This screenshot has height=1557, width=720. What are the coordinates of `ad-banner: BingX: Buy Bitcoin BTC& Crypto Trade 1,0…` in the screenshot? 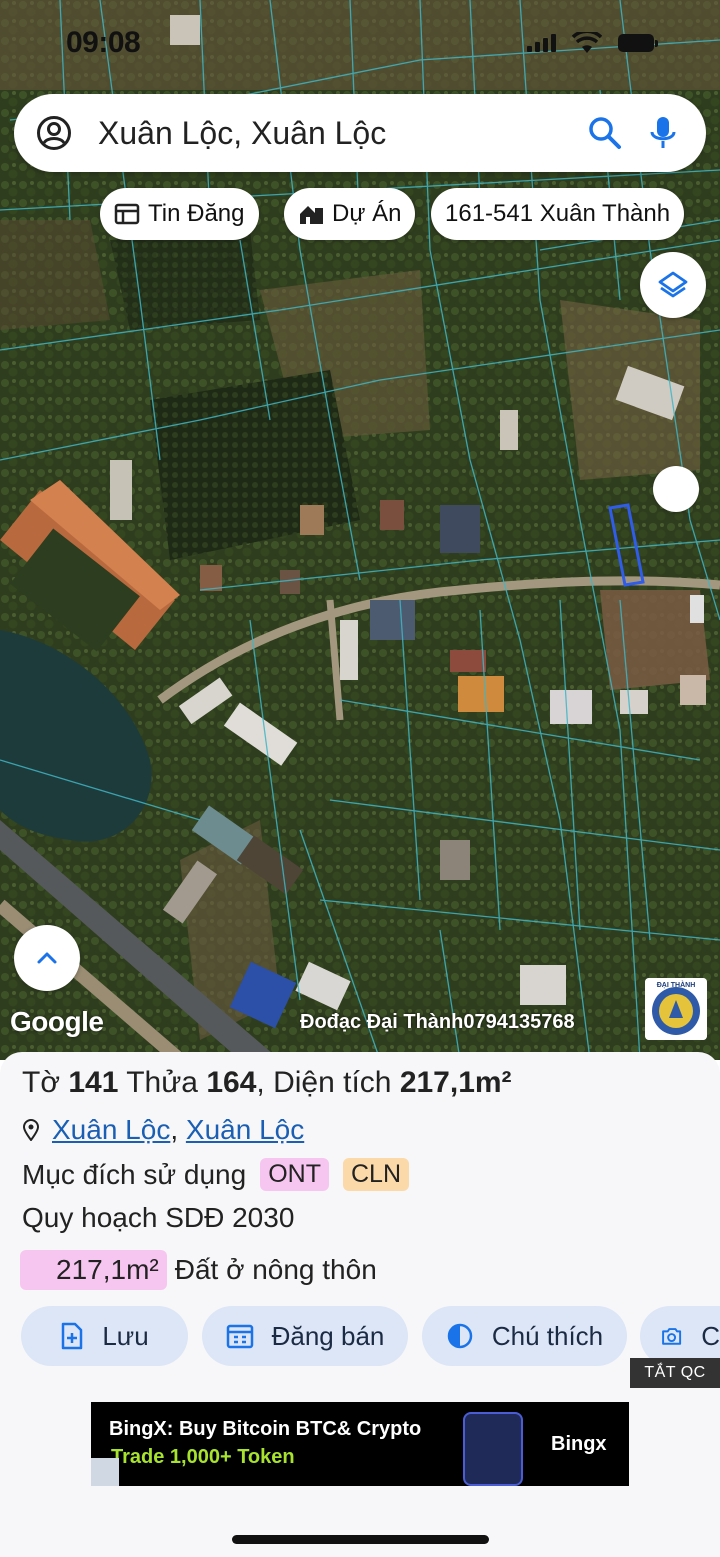 It's located at (360, 1444).